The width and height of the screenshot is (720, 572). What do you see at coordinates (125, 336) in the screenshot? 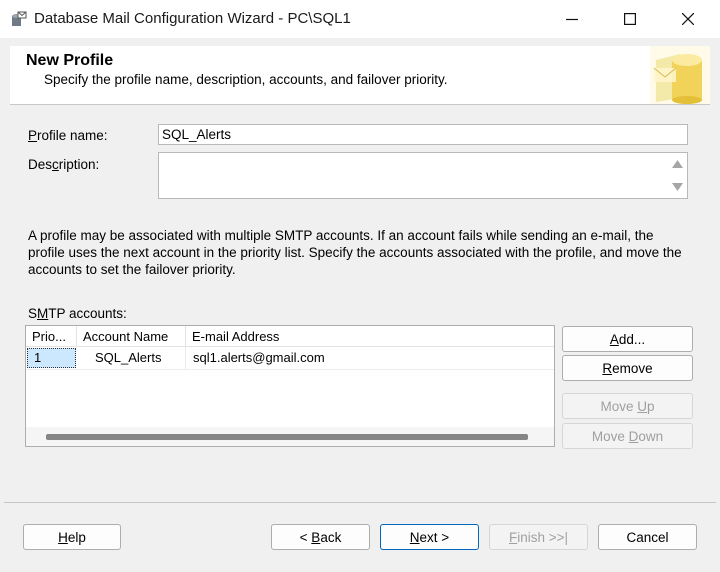
I see `column-header-account-name: Account Name` at bounding box center [125, 336].